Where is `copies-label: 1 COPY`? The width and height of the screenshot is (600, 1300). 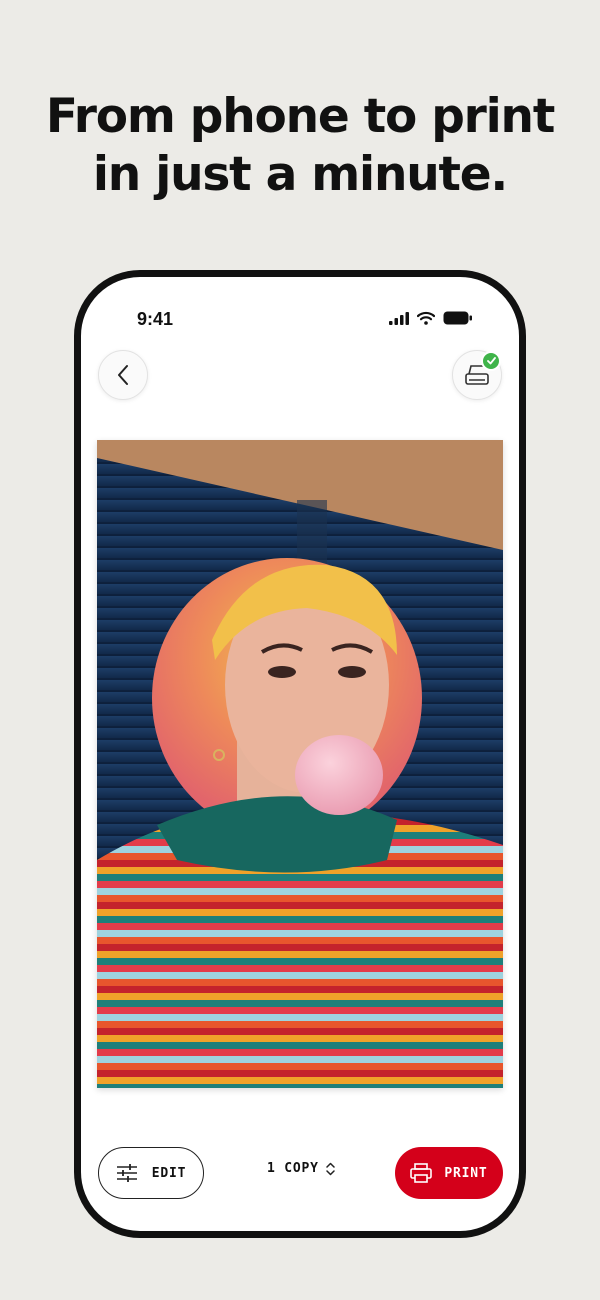
copies-label: 1 COPY is located at coordinates (293, 1168).